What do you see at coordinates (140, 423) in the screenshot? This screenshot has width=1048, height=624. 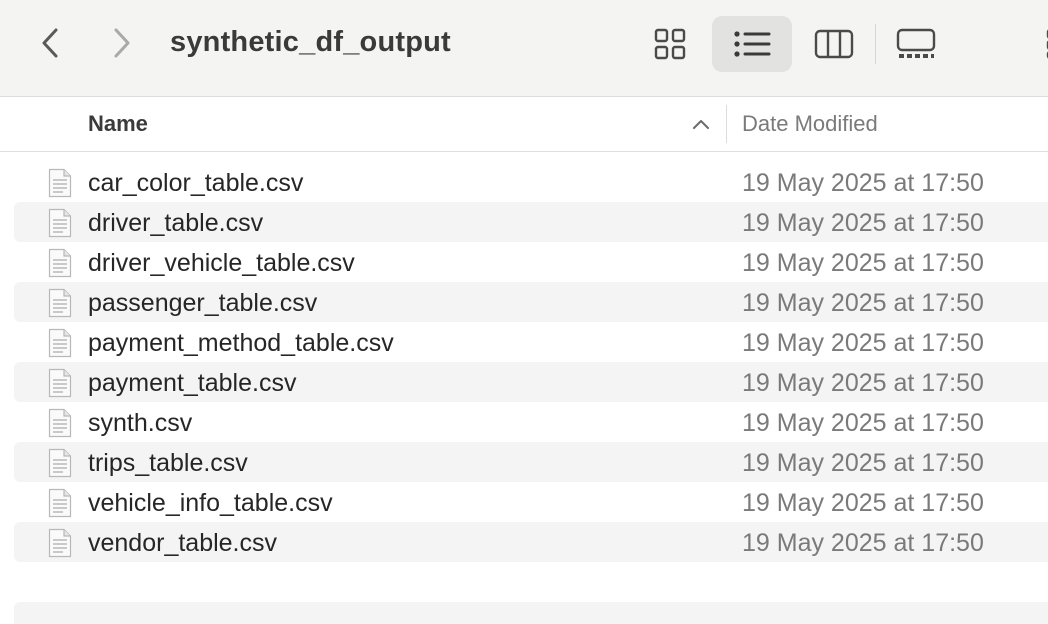 I see `file-name: synth.csv` at bounding box center [140, 423].